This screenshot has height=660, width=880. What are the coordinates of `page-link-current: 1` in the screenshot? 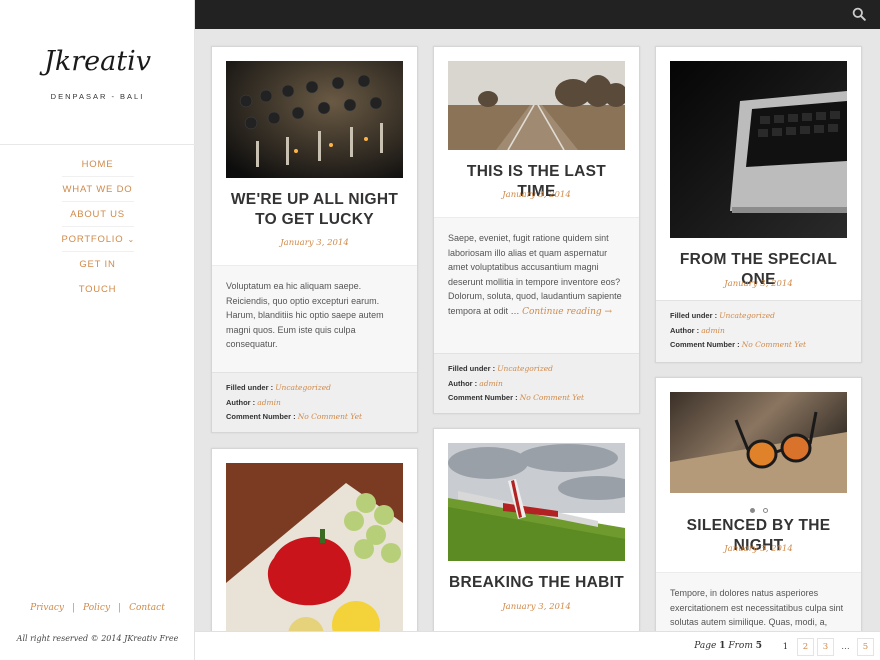 It's located at (785, 647).